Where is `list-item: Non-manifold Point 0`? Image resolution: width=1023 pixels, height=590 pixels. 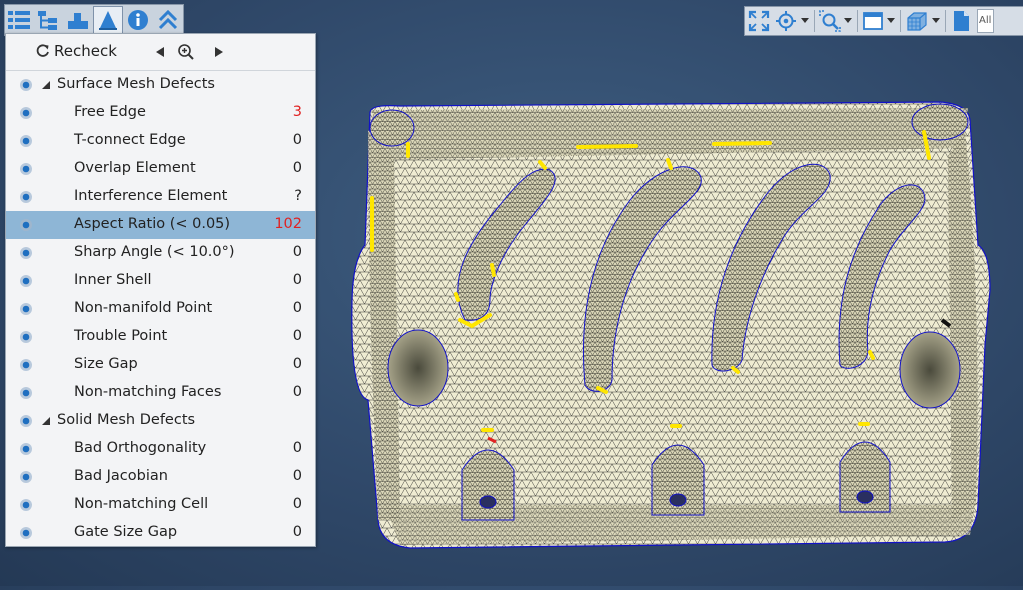 list-item: Non-manifold Point 0 is located at coordinates (160, 309).